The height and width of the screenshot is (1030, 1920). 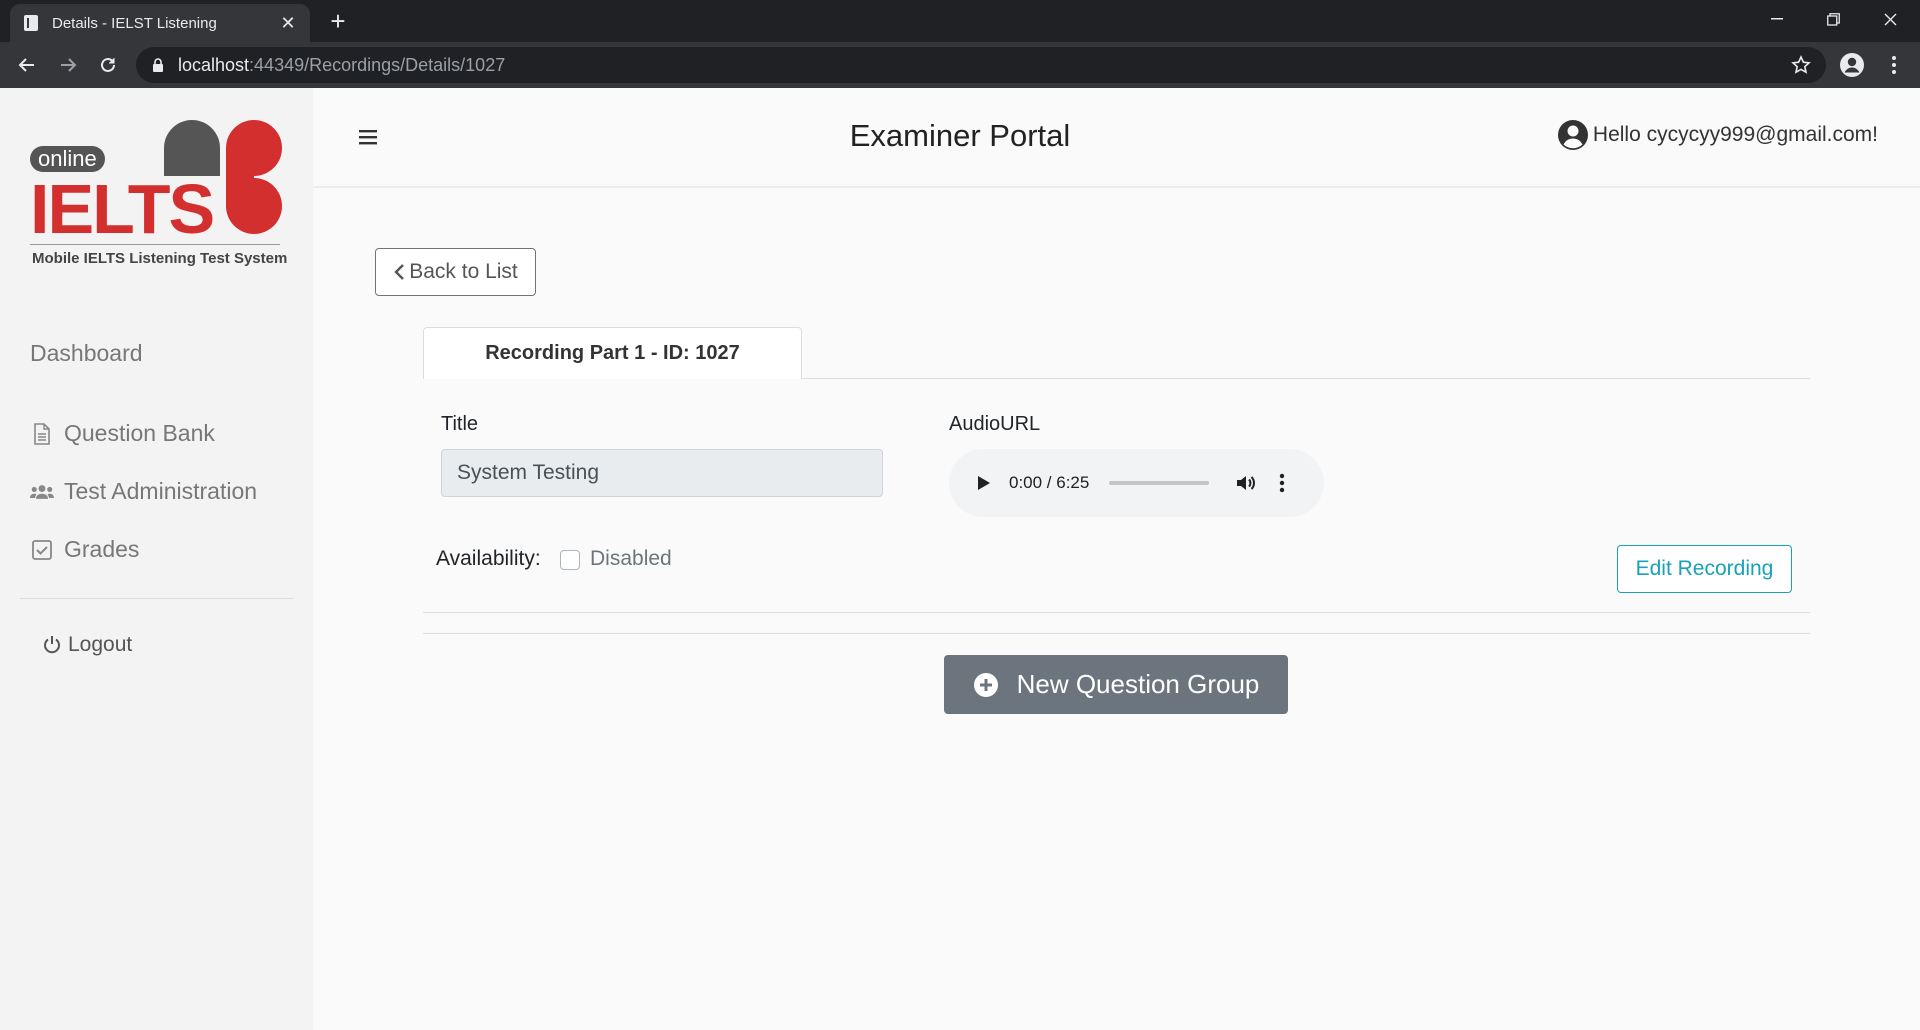 I want to click on sidebar-item-label: Logout, so click(x=100, y=644).